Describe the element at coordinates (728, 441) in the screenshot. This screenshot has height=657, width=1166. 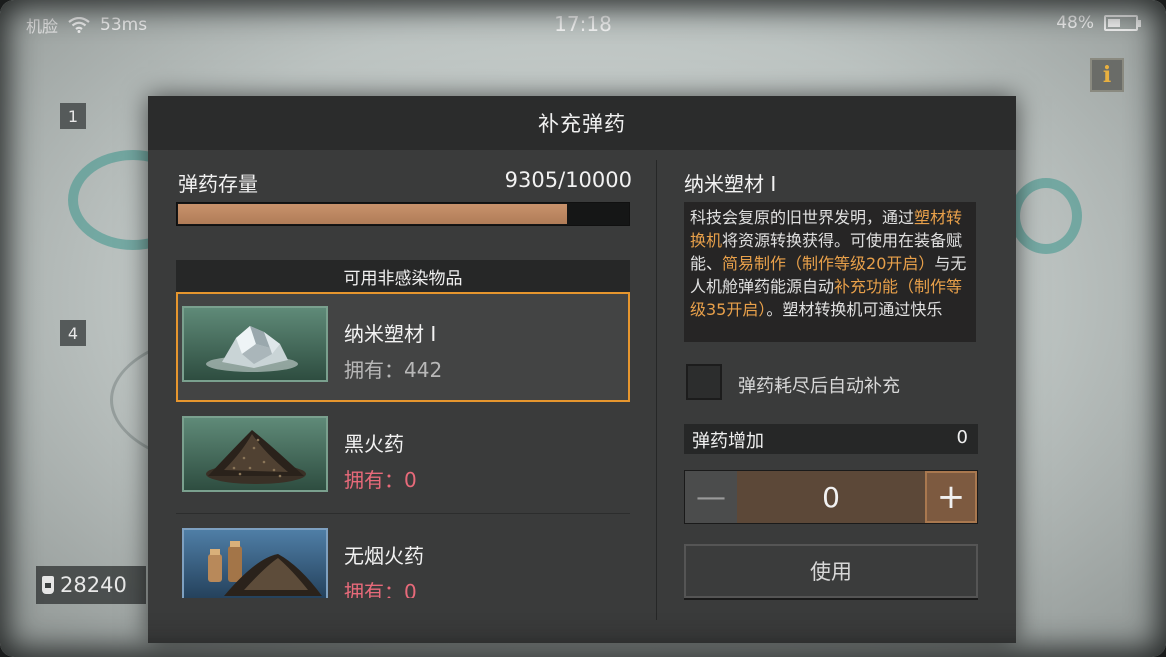
I see `ammo-increase-label: 弹药增加` at that location.